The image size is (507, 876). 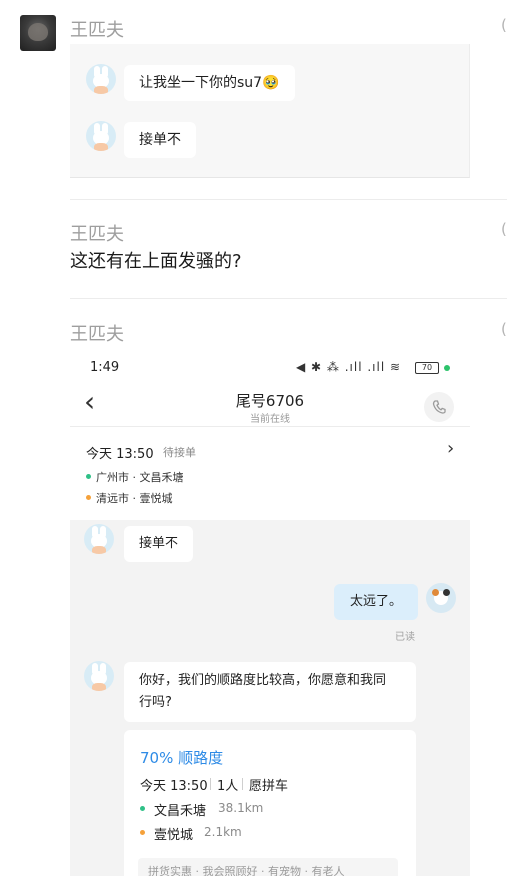 I want to click on route-people: 1人, so click(x=228, y=786).